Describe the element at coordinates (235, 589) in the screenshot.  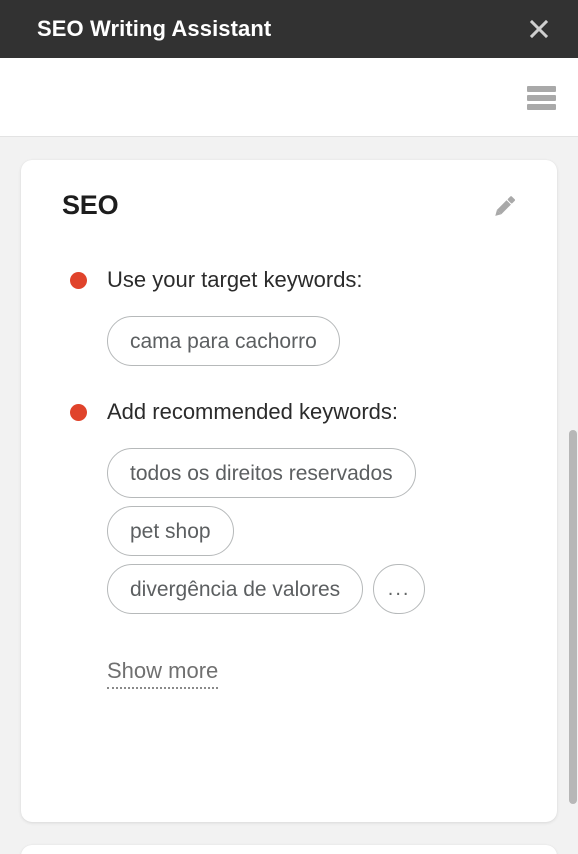
I see `keyword-pill: divergência de valores` at that location.